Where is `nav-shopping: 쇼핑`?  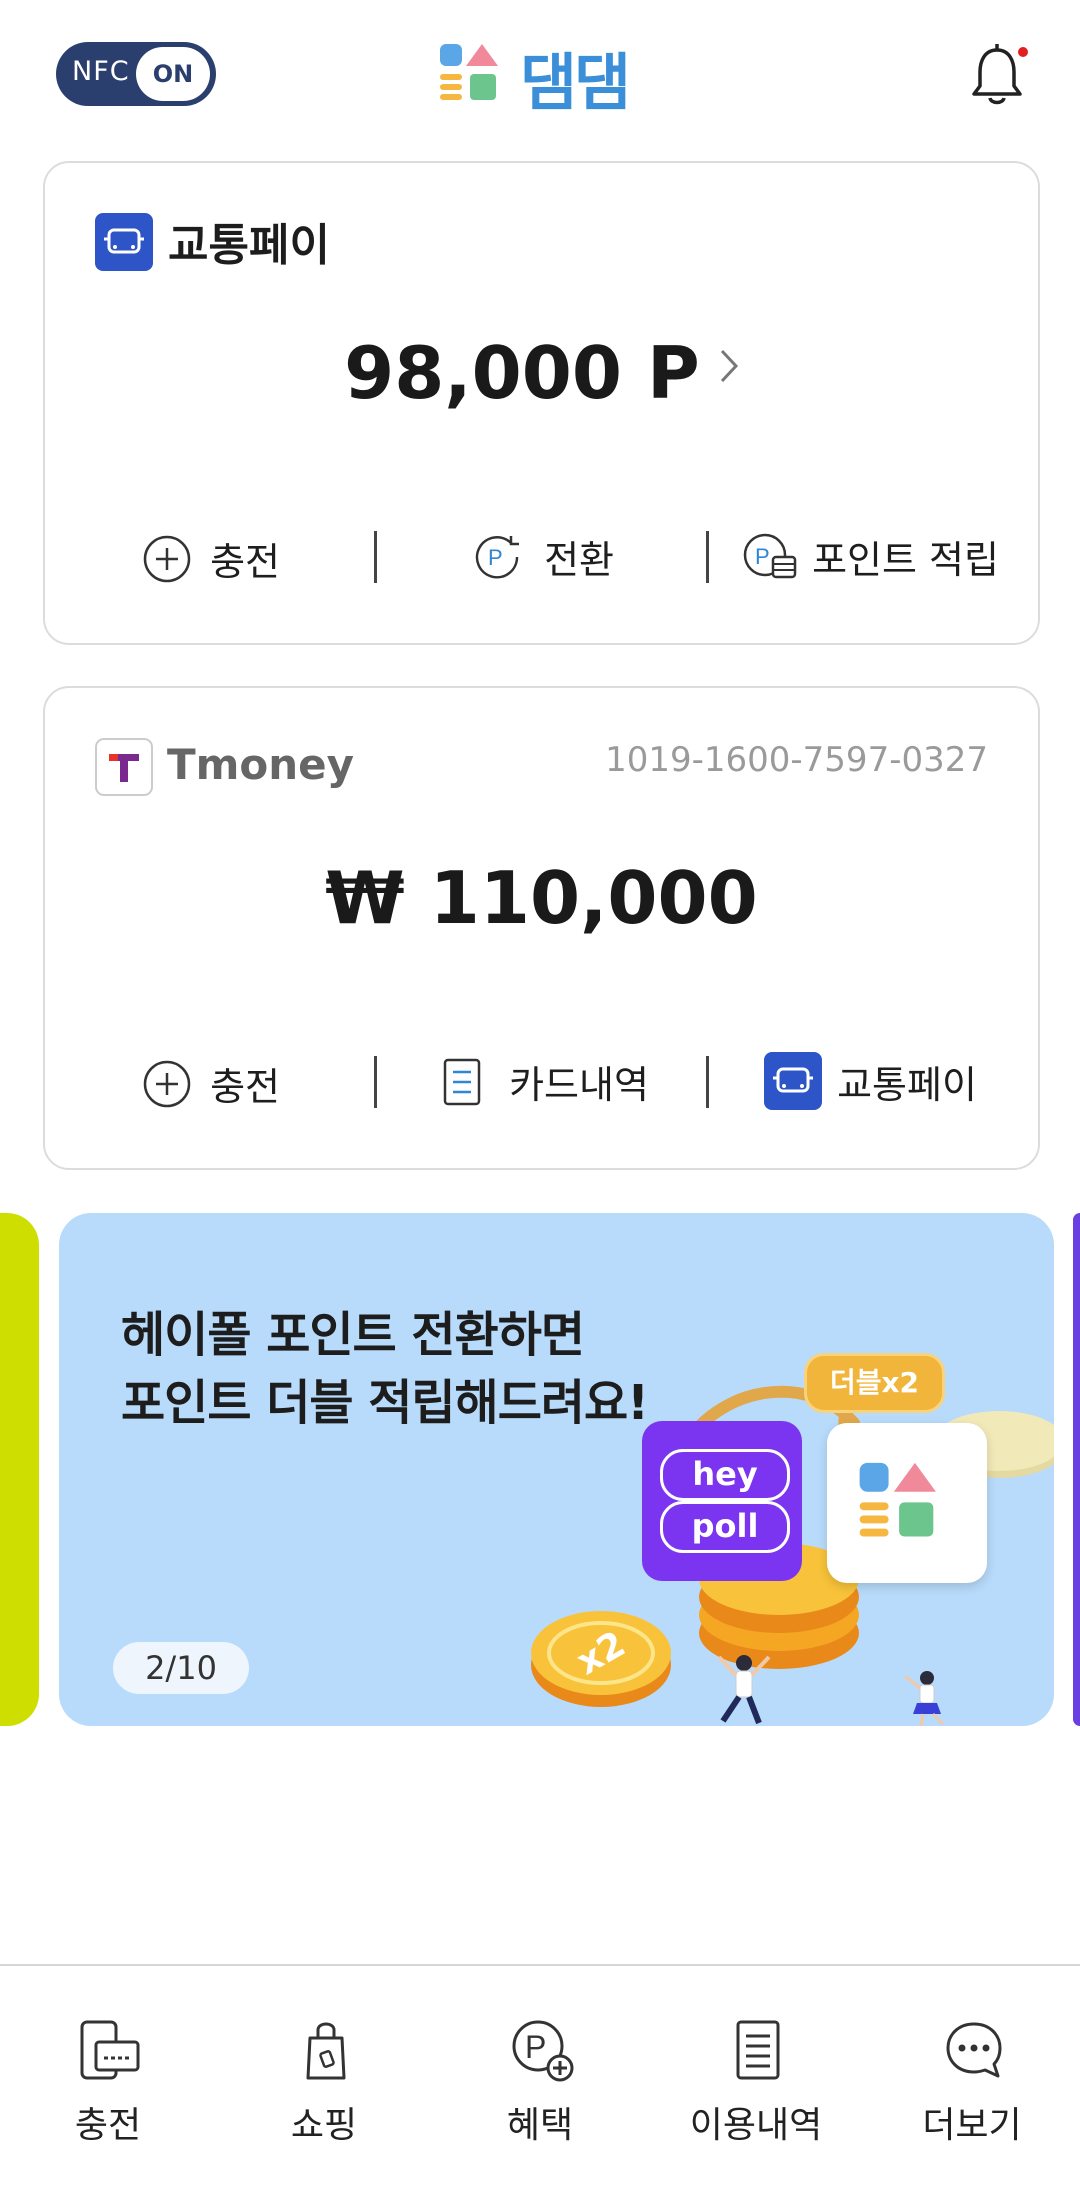 nav-shopping: 쇼핑 is located at coordinates (324, 2079).